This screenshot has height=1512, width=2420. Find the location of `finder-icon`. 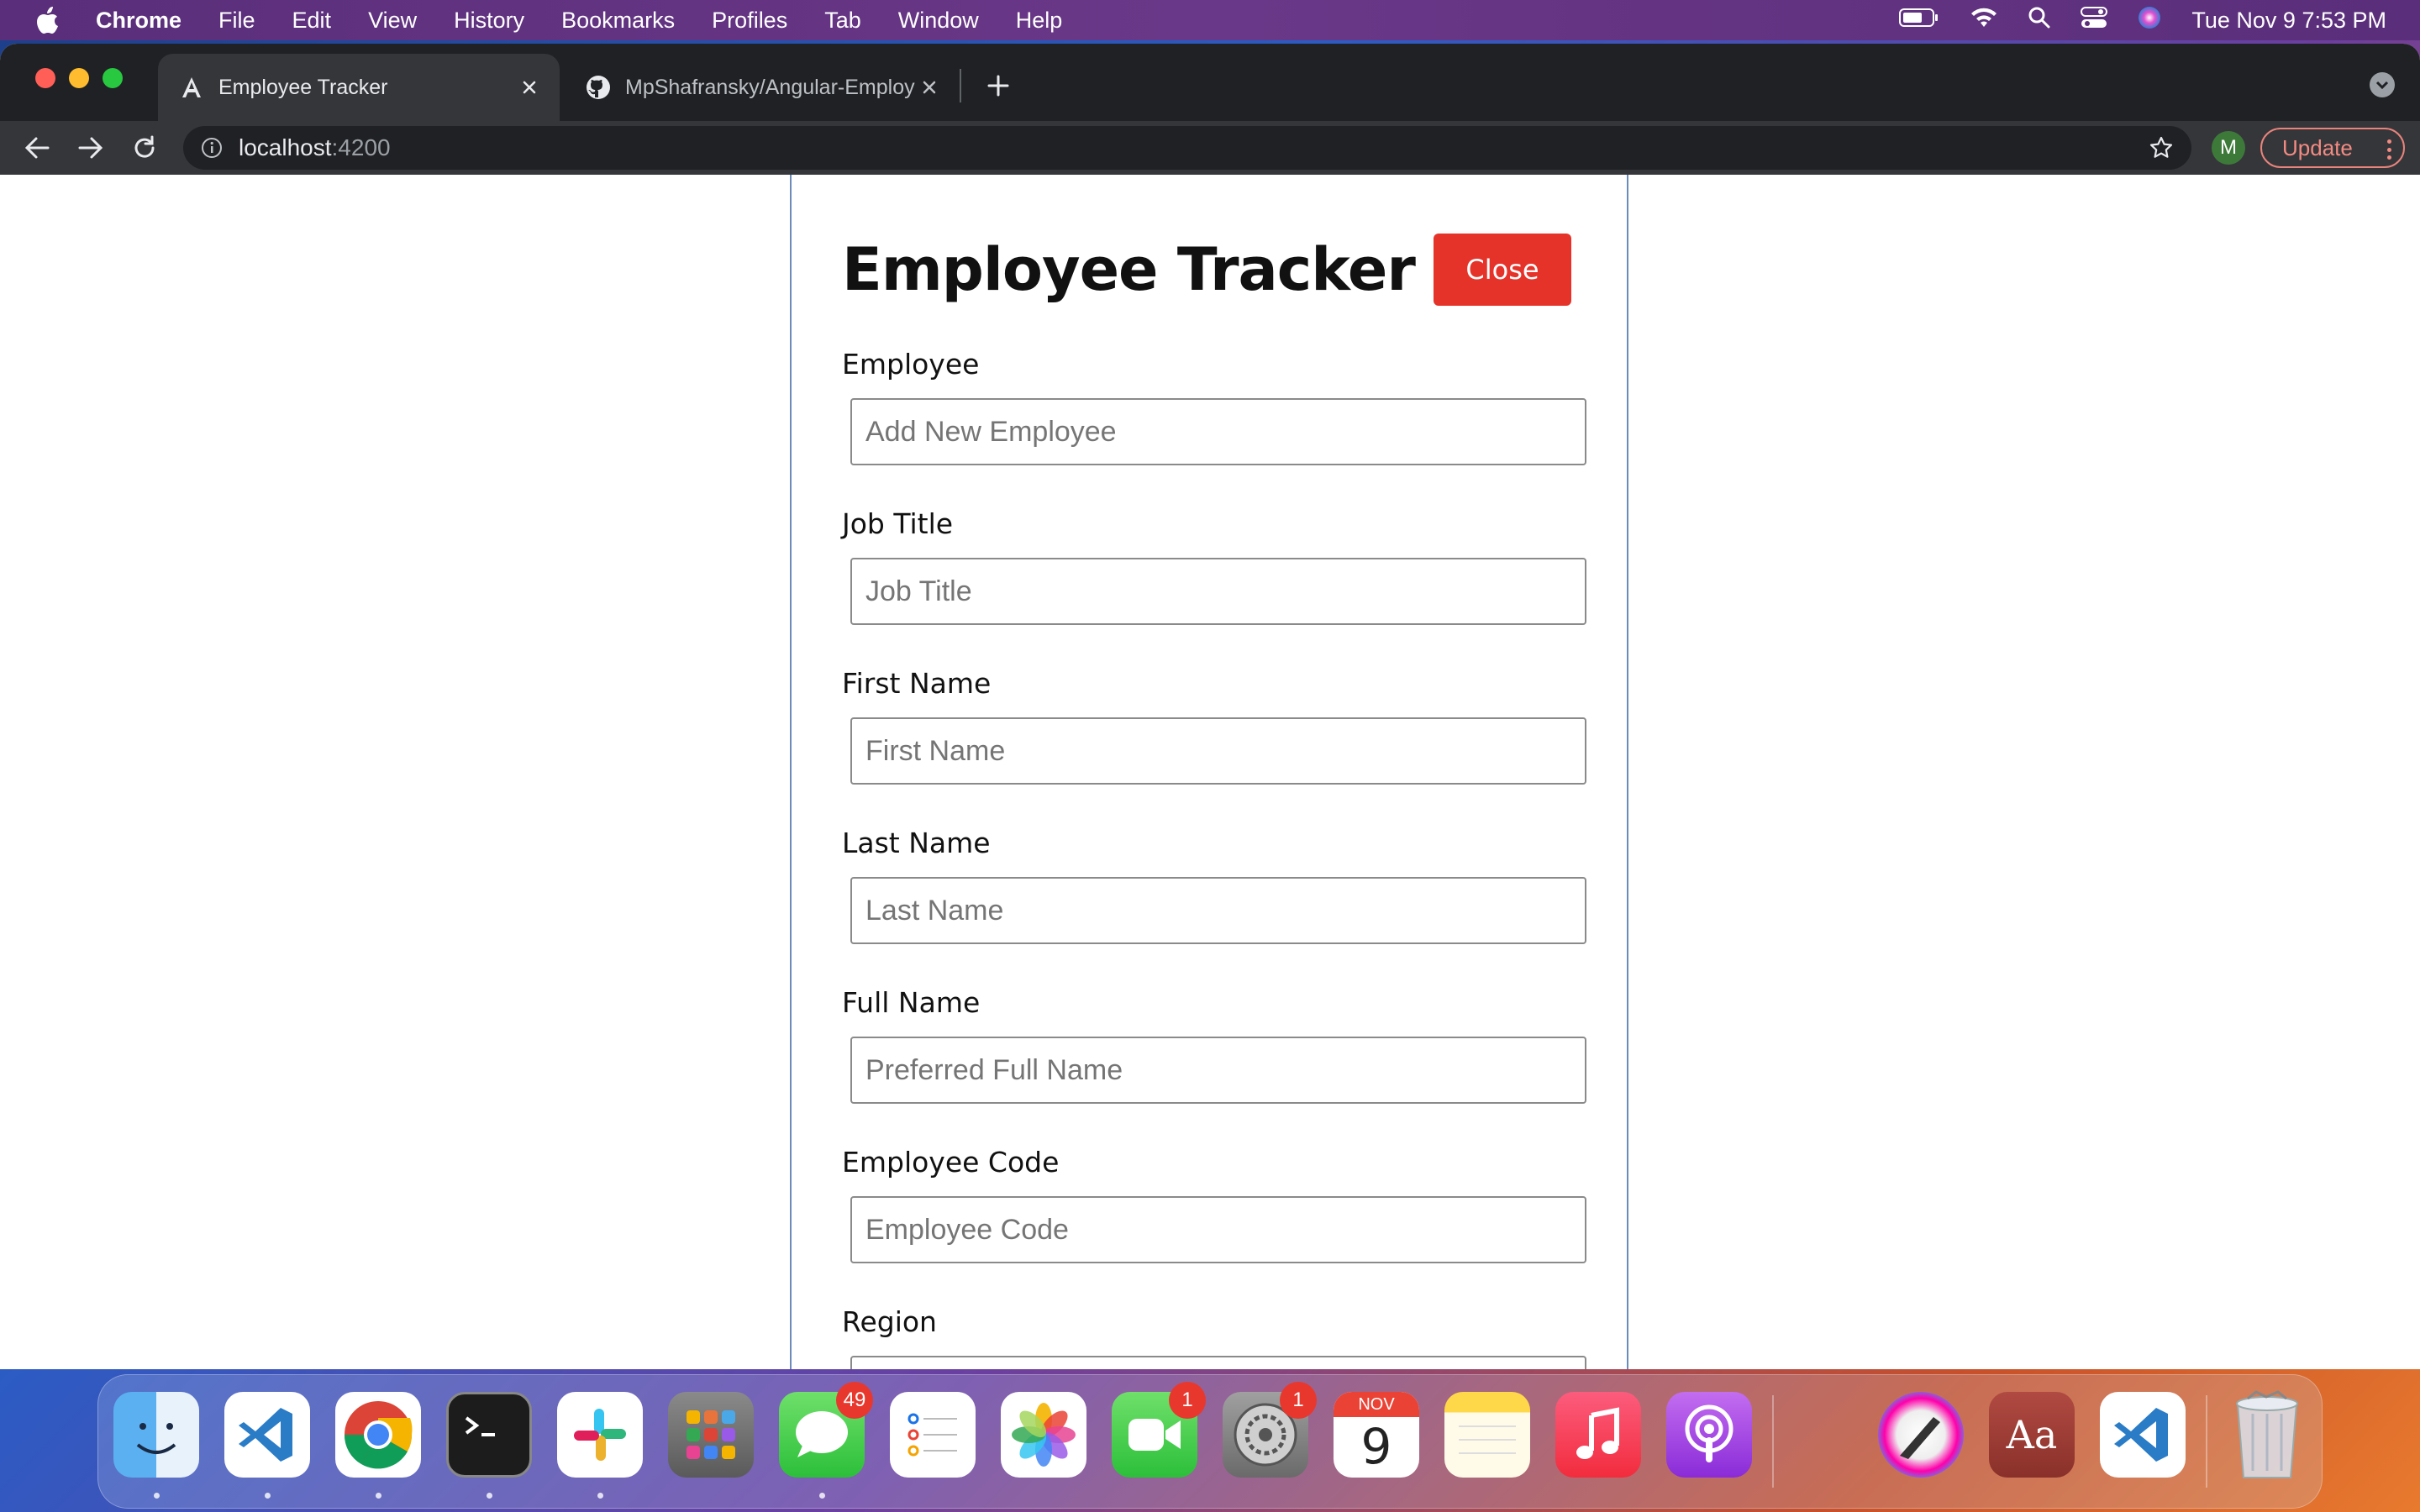

finder-icon is located at coordinates (156, 1435).